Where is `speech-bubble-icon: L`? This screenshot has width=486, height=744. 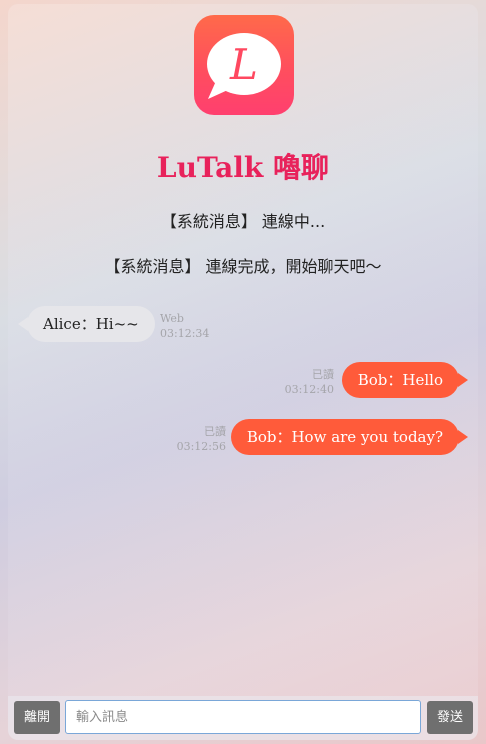 speech-bubble-icon: L is located at coordinates (244, 66).